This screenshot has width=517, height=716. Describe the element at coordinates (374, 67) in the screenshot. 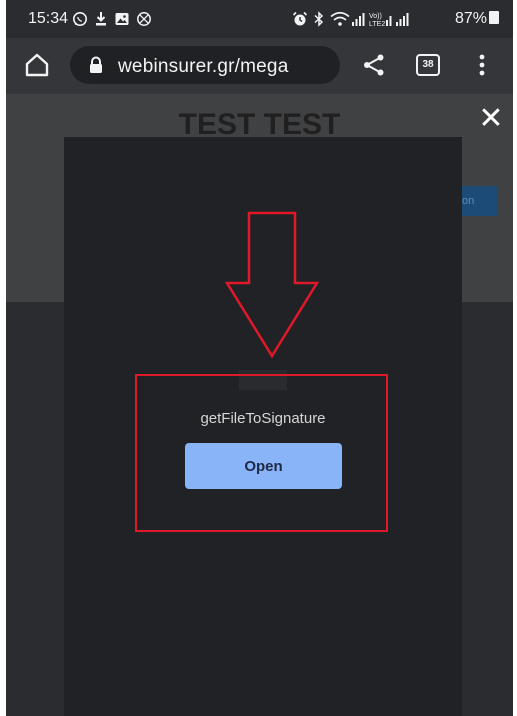

I see `share-icon` at that location.